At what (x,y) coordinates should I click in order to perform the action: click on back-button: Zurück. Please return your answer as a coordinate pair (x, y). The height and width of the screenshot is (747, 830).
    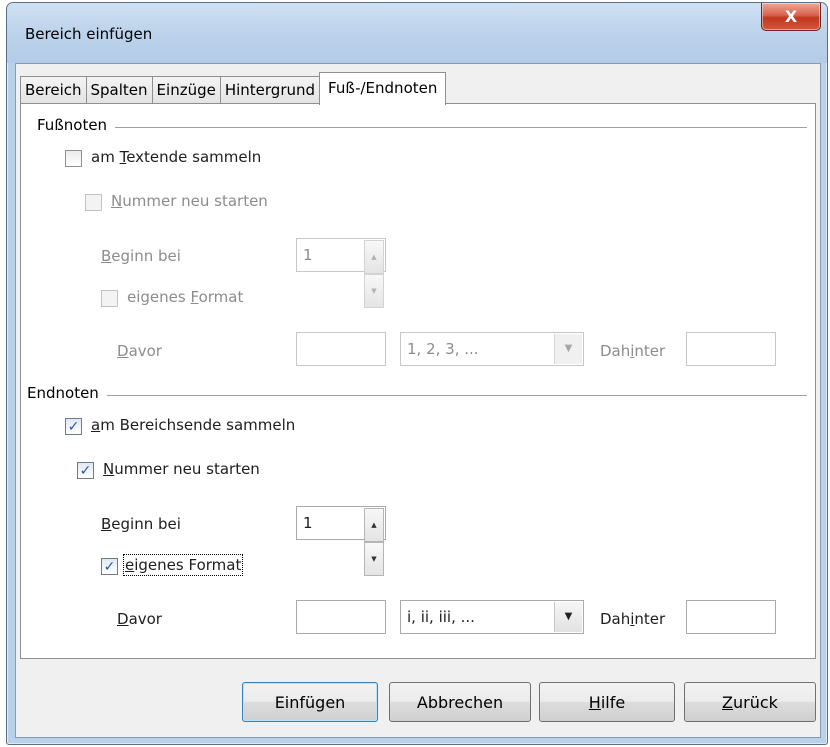
    Looking at the image, I should click on (750, 702).